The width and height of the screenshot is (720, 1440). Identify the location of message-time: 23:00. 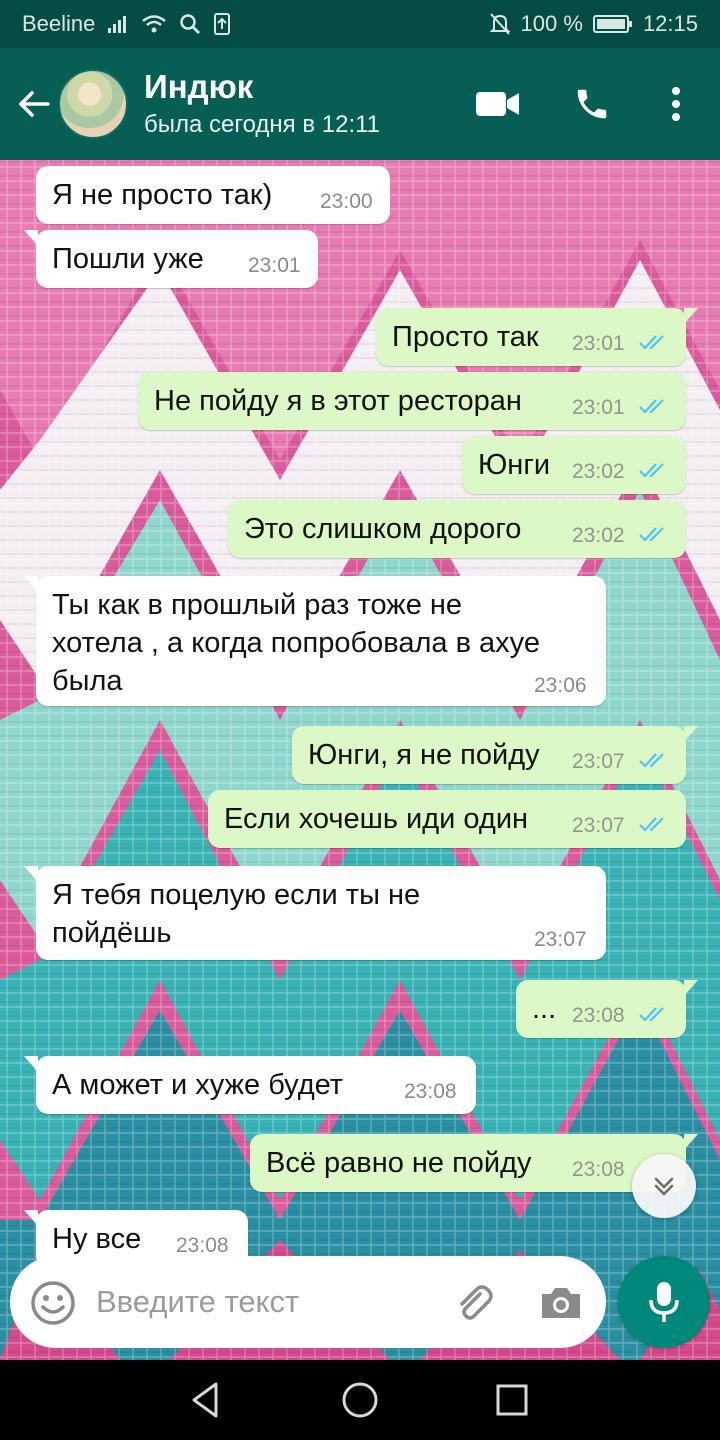
(346, 201).